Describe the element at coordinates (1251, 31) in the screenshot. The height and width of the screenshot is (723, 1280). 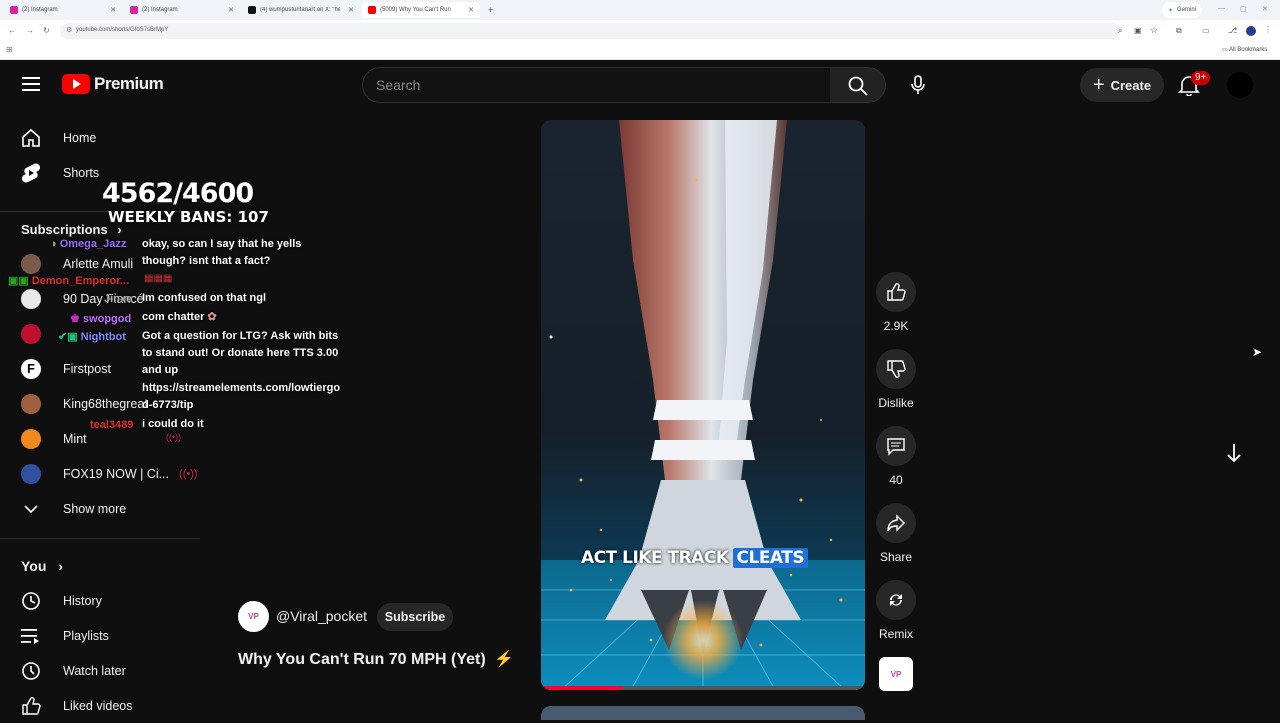
I see `profile-avatar` at that location.